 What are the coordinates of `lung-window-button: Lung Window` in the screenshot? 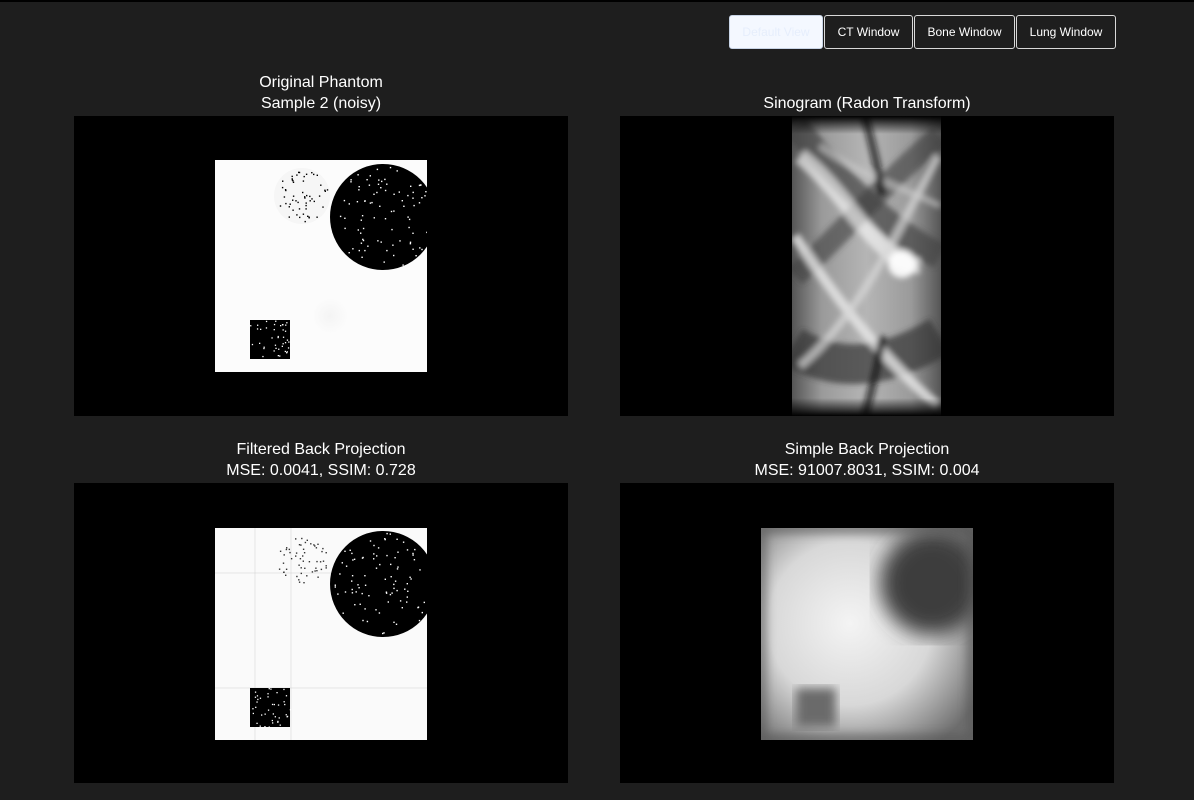 It's located at (1066, 32).